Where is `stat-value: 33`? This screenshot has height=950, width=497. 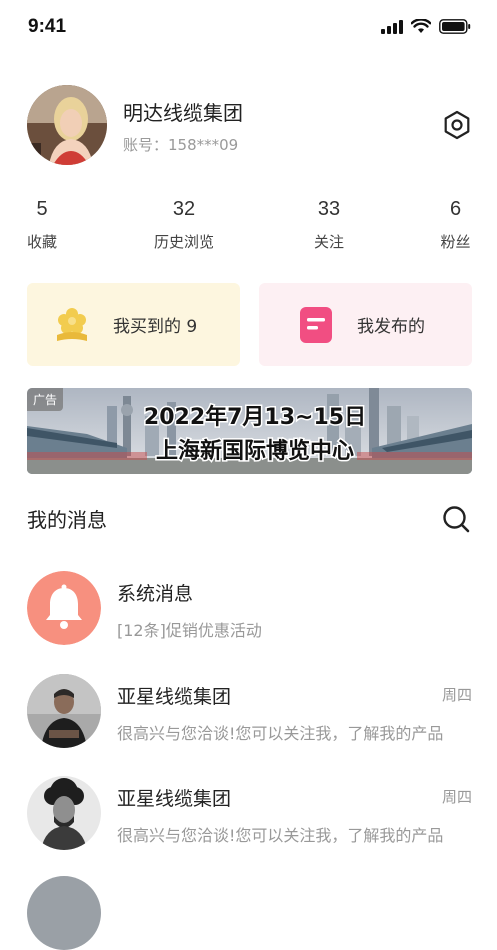 stat-value: 33 is located at coordinates (329, 209).